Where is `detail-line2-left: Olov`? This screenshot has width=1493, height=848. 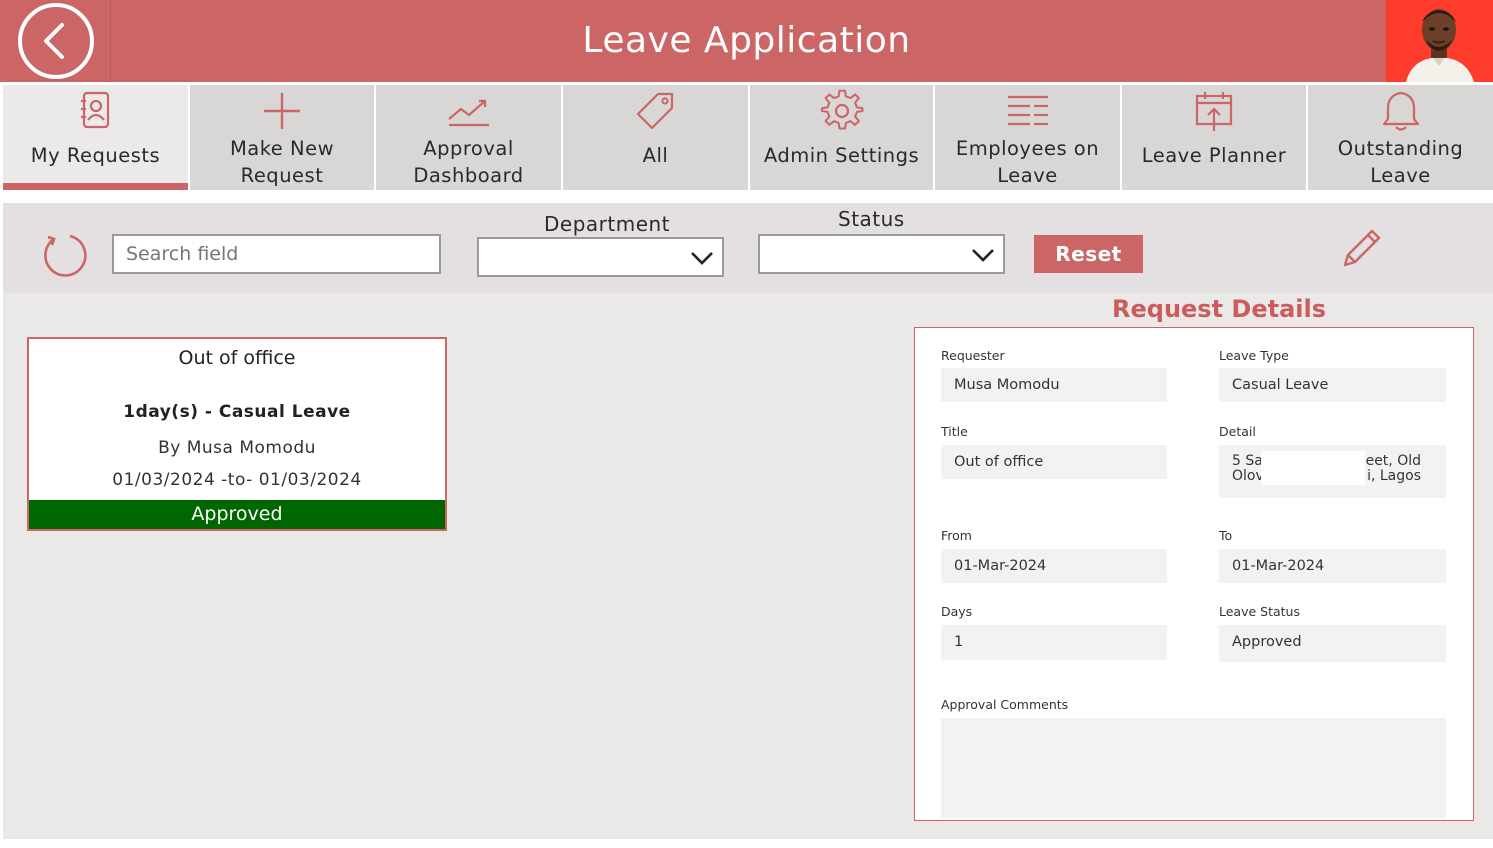
detail-line2-left: Olov is located at coordinates (1248, 476).